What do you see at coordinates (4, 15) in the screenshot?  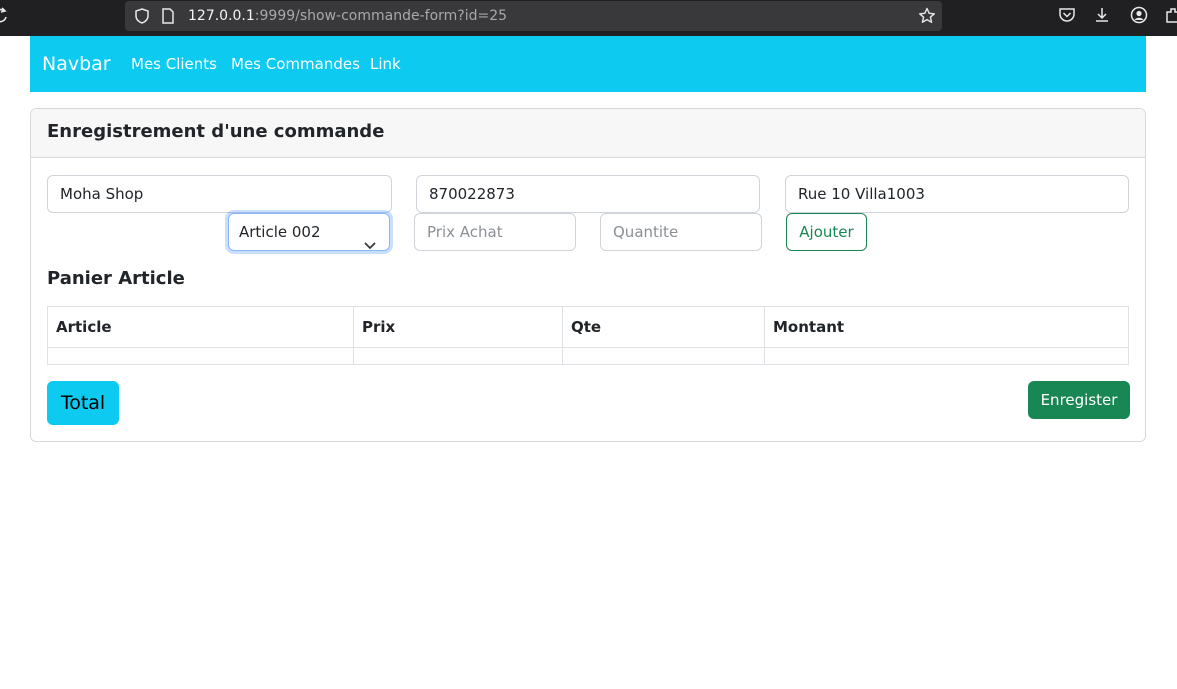 I see `reload-icon` at bounding box center [4, 15].